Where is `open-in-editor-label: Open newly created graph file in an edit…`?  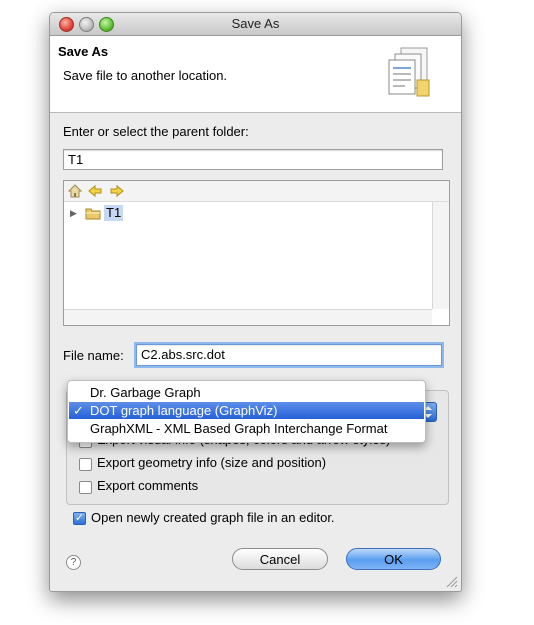
open-in-editor-label: Open newly created graph file in an edit… is located at coordinates (213, 517).